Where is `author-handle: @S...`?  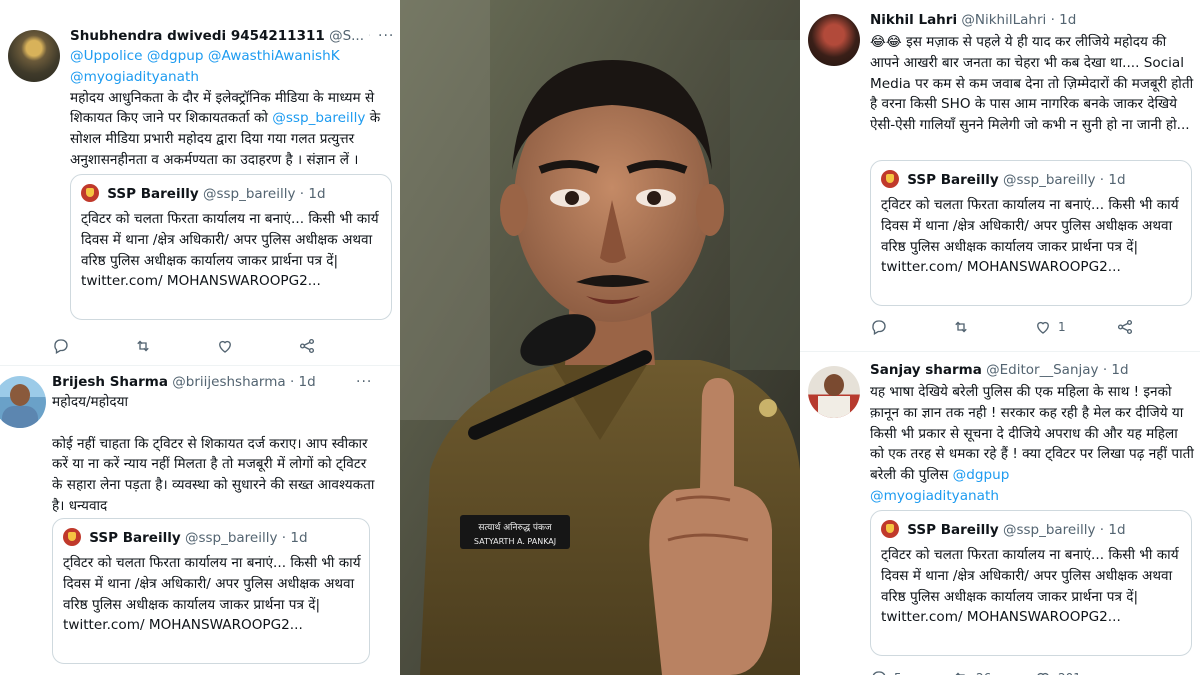
author-handle: @S... is located at coordinates (346, 36).